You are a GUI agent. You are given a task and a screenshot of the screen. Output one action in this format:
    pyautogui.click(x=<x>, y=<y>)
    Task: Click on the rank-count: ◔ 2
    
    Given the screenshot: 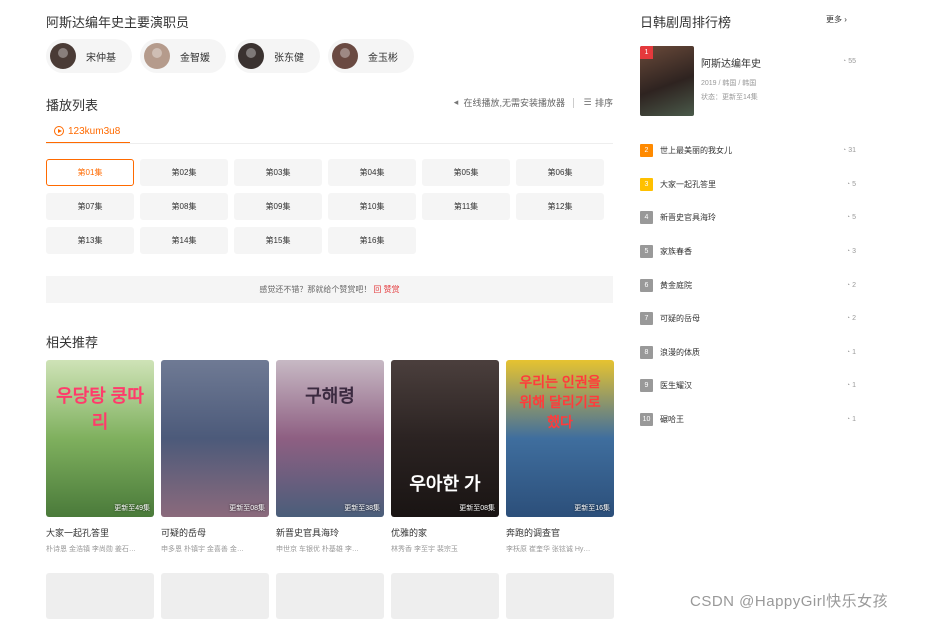 What is the action you would take?
    pyautogui.click(x=851, y=285)
    